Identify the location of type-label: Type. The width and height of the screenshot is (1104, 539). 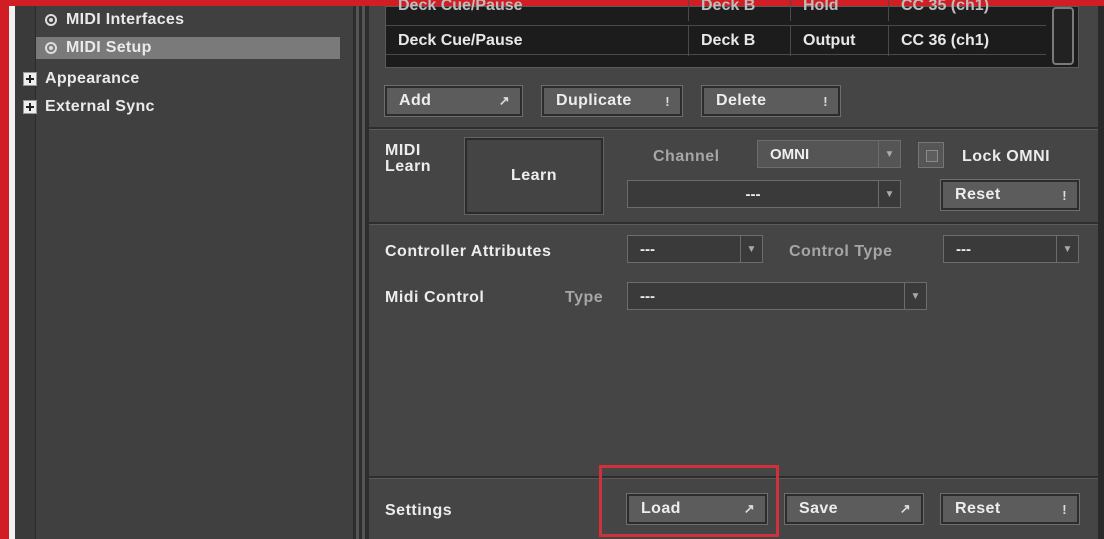
(584, 297).